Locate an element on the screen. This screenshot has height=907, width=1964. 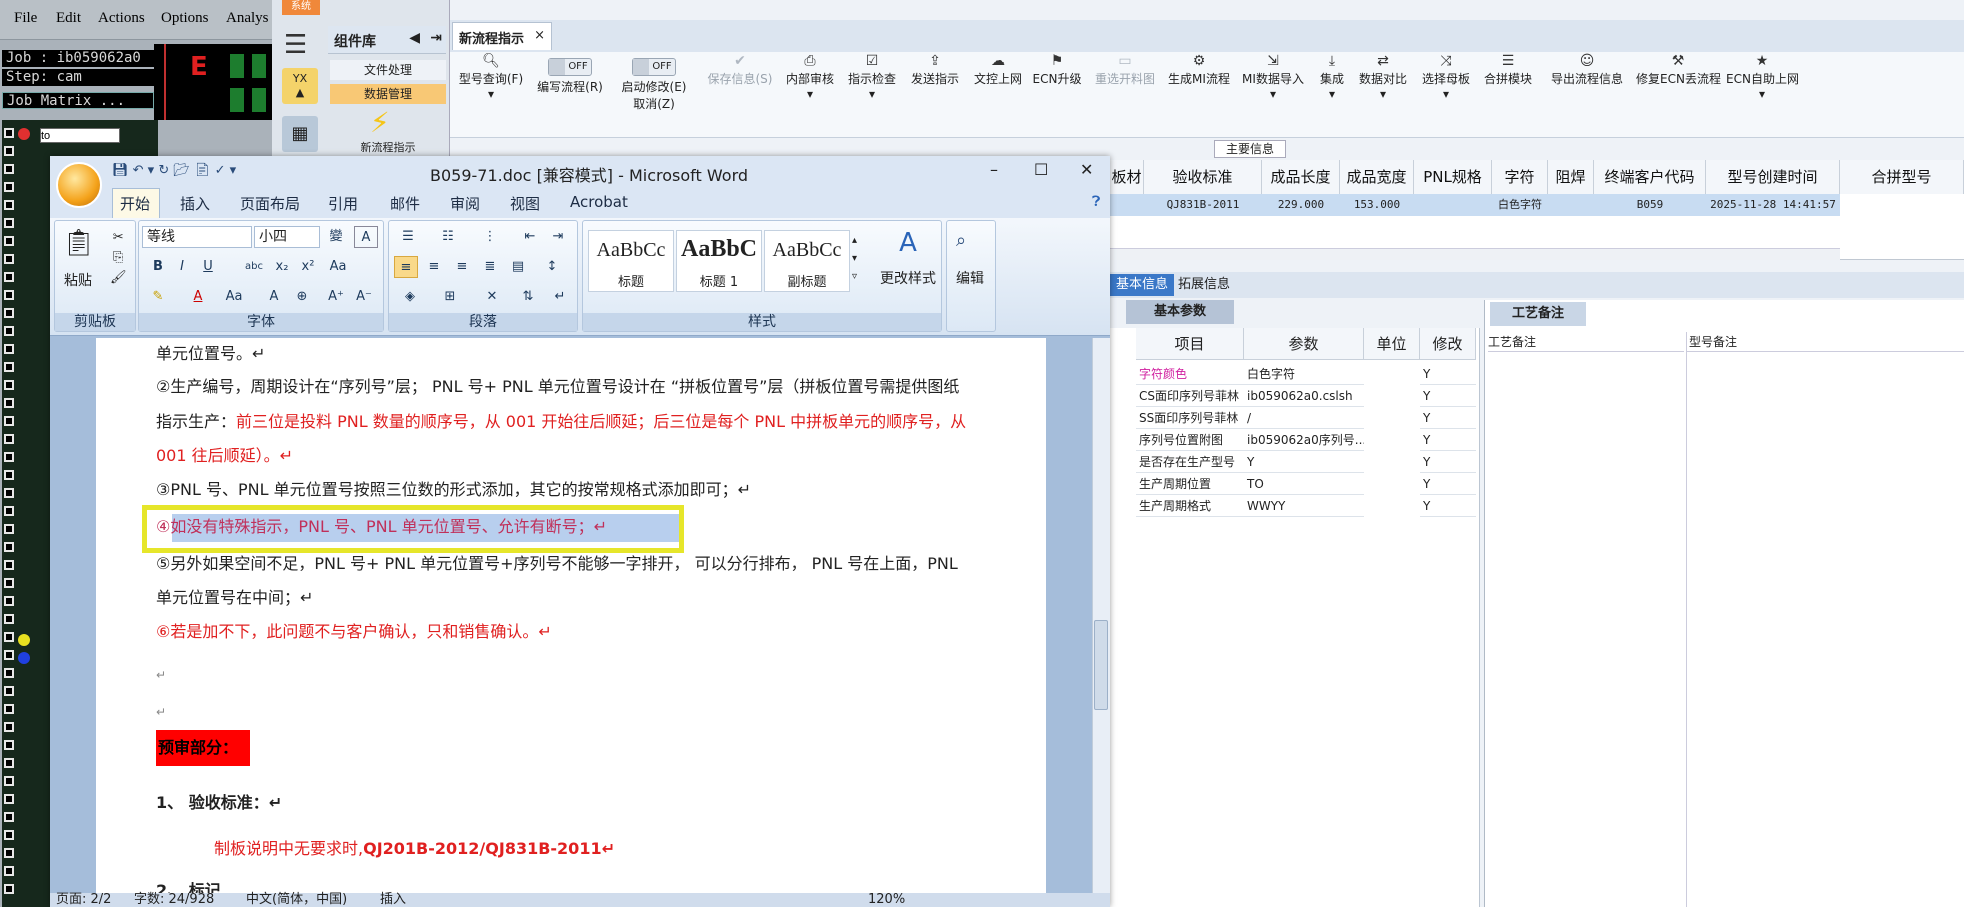
font-size-select: 小四 is located at coordinates (287, 237).